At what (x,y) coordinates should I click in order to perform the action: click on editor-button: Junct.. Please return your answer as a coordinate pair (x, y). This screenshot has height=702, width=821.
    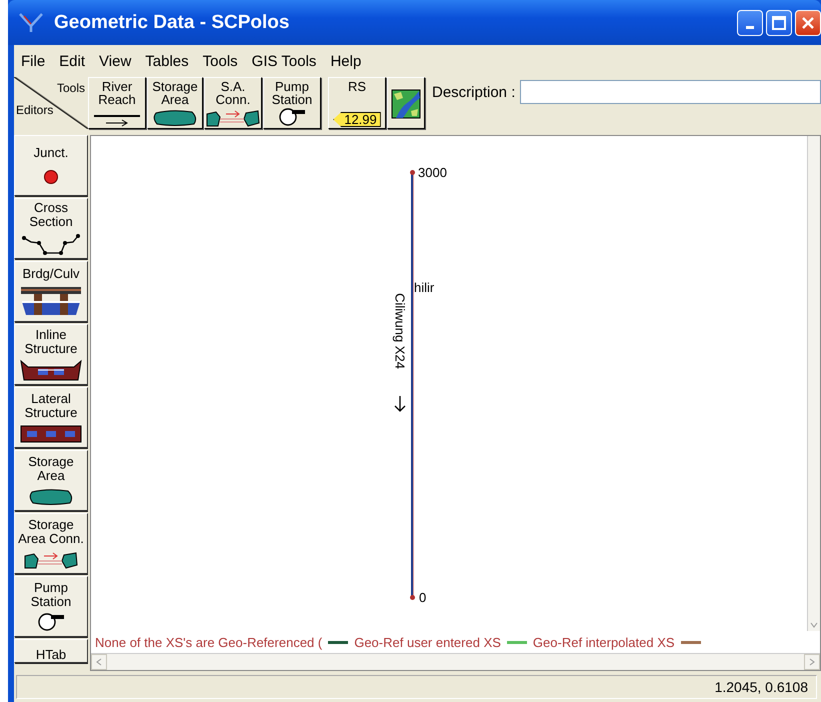
    Looking at the image, I should click on (51, 165).